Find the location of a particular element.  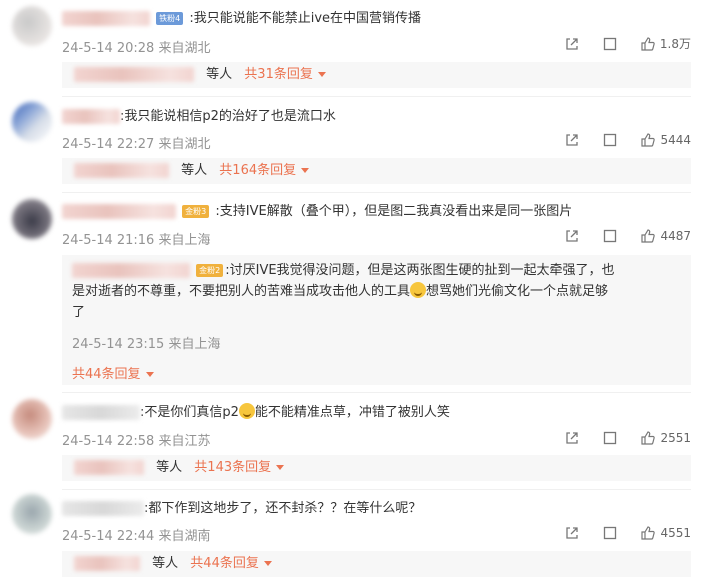

reply-text-line: 是对逝者的不尊重，不要把别人的苦难当成攻击他人的工具 is located at coordinates (241, 291).